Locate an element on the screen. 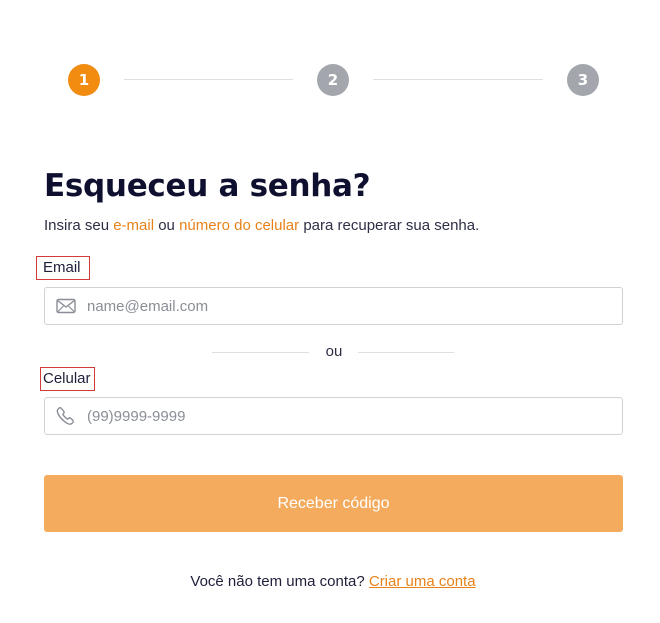 Image resolution: width=660 pixels, height=623 pixels. step-2-indicator: 2 is located at coordinates (333, 80).